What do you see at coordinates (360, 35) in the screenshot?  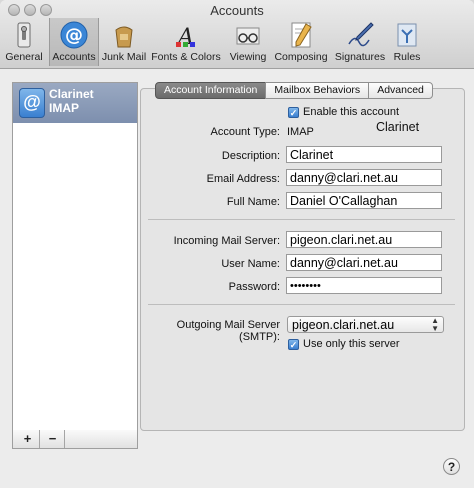 I see `pen-signature-icon` at bounding box center [360, 35].